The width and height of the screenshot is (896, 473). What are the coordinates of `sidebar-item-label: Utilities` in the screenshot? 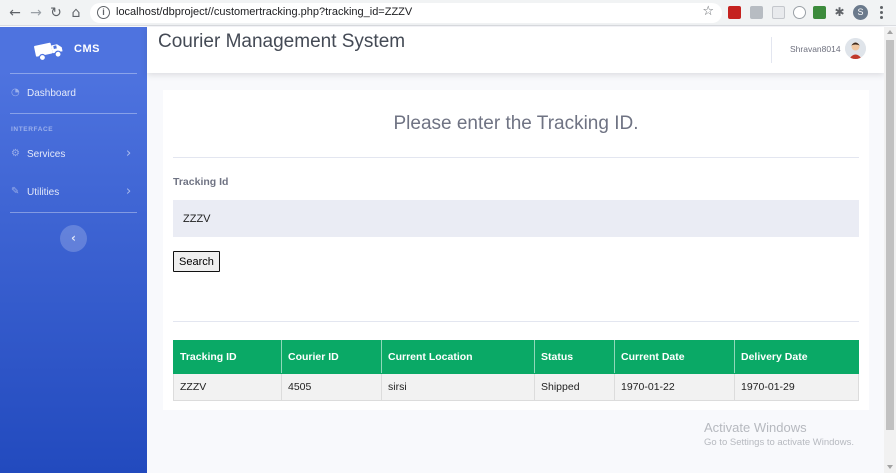 It's located at (43, 192).